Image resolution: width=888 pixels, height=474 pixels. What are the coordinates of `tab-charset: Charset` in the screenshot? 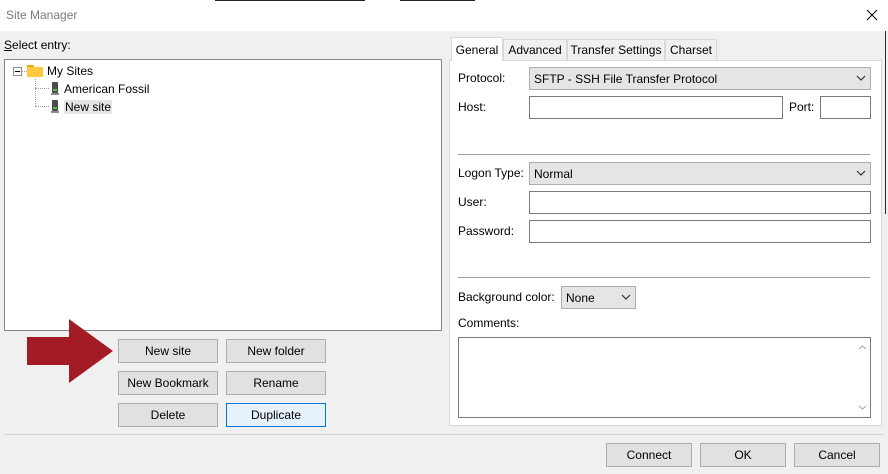 It's located at (691, 49).